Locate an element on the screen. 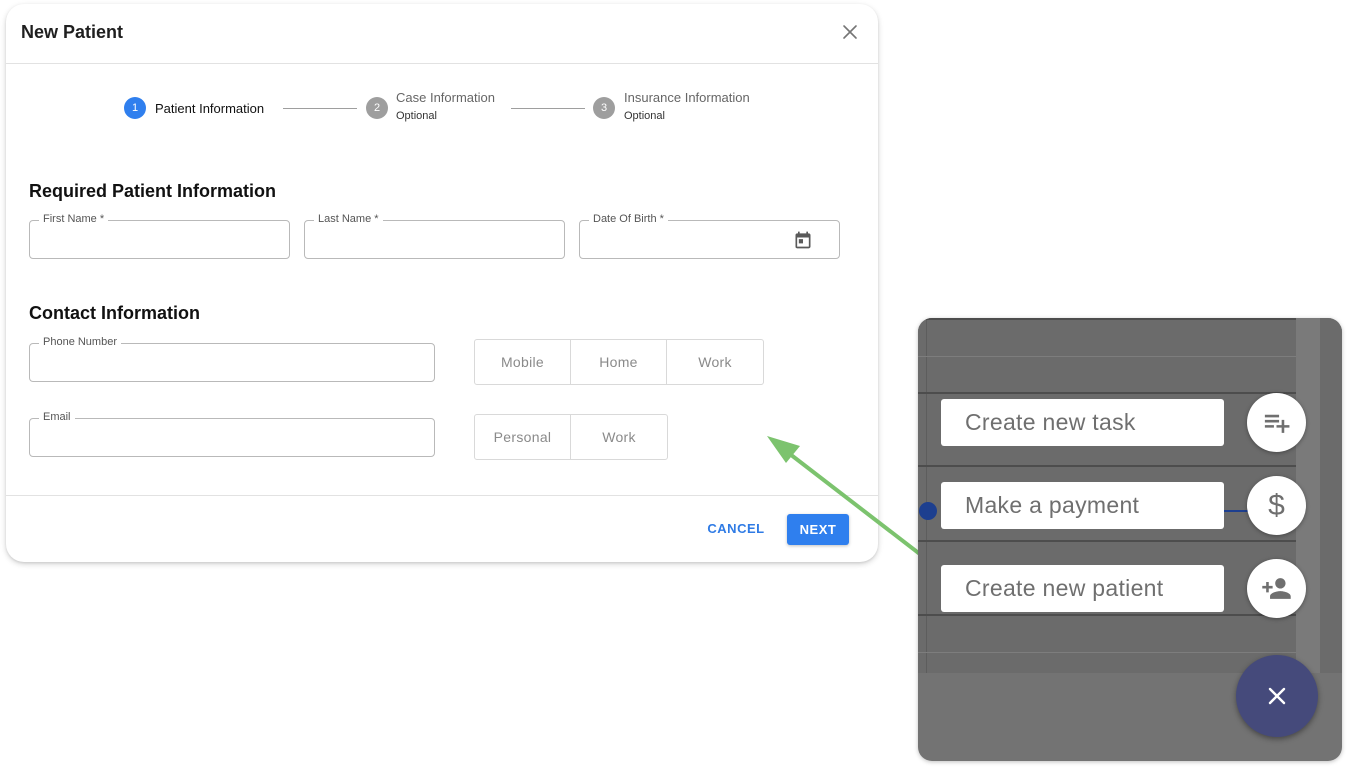 The image size is (1348, 772). date-of-birth-input is located at coordinates (687, 240).